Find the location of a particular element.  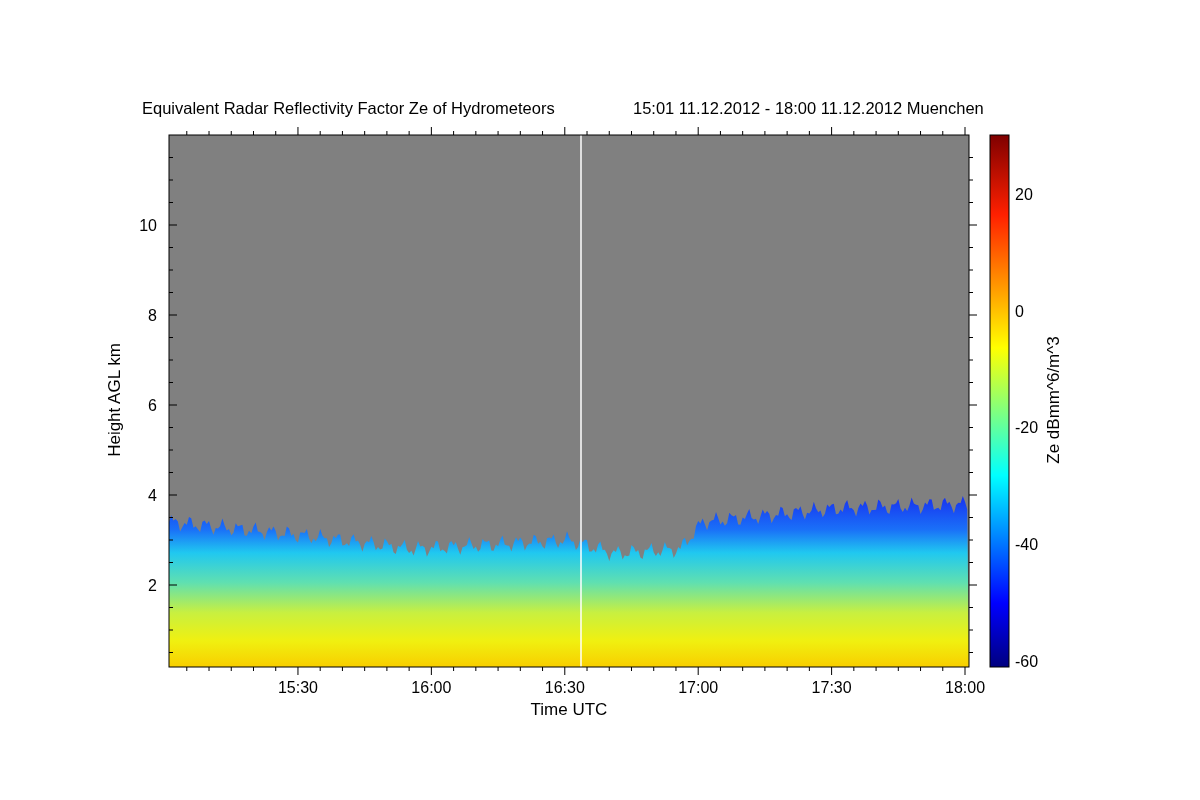

colorbar-tick-label: -40 is located at coordinates (1027, 545).